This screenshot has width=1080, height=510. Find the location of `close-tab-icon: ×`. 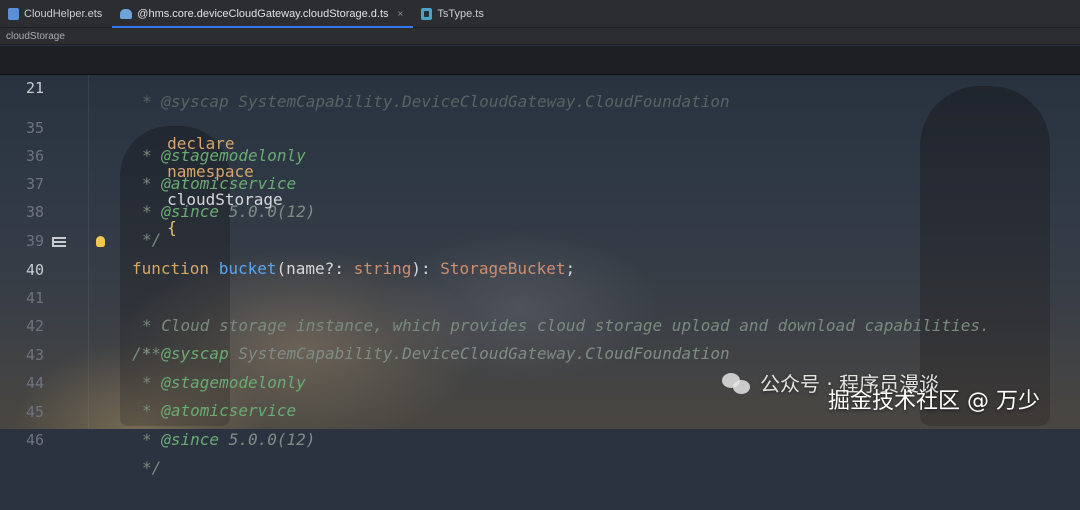

close-tab-icon: × is located at coordinates (401, 14).